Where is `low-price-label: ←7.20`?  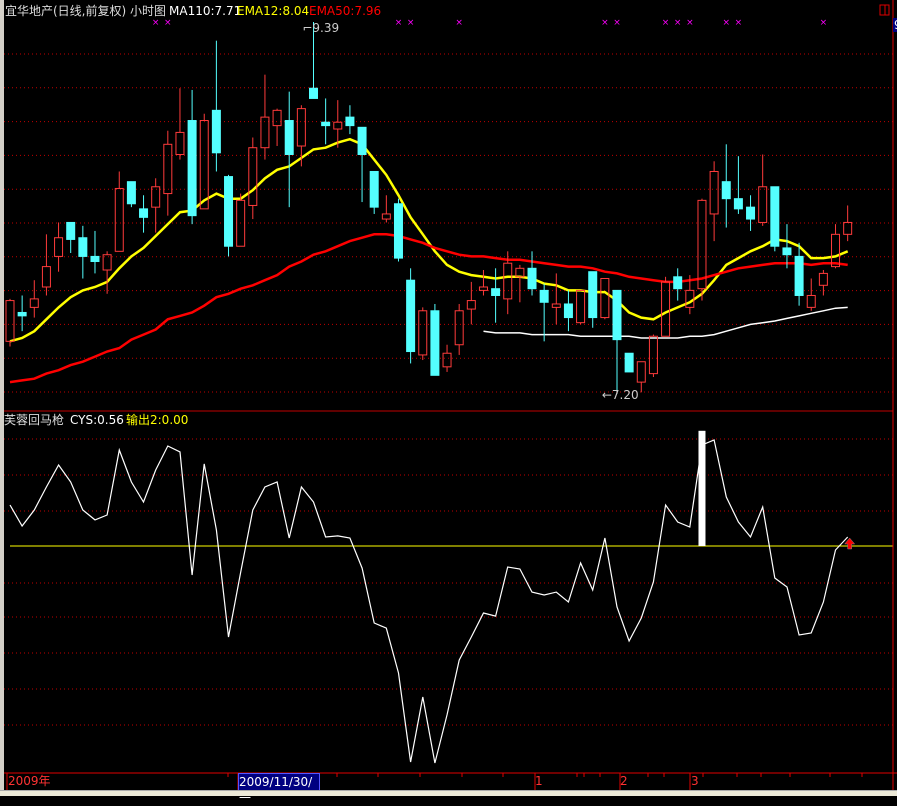 low-price-label: ←7.20 is located at coordinates (620, 395).